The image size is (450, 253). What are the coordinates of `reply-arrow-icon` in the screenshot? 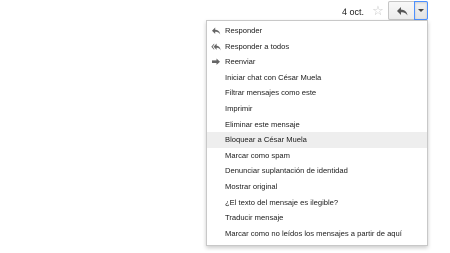 It's located at (401, 10).